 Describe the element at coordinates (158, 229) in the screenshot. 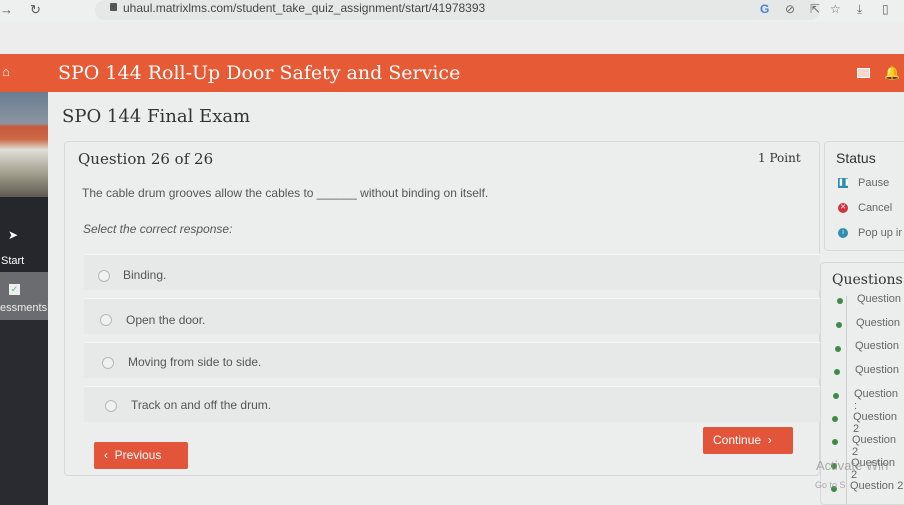

I see `question-instruction: Select the correct response:` at that location.